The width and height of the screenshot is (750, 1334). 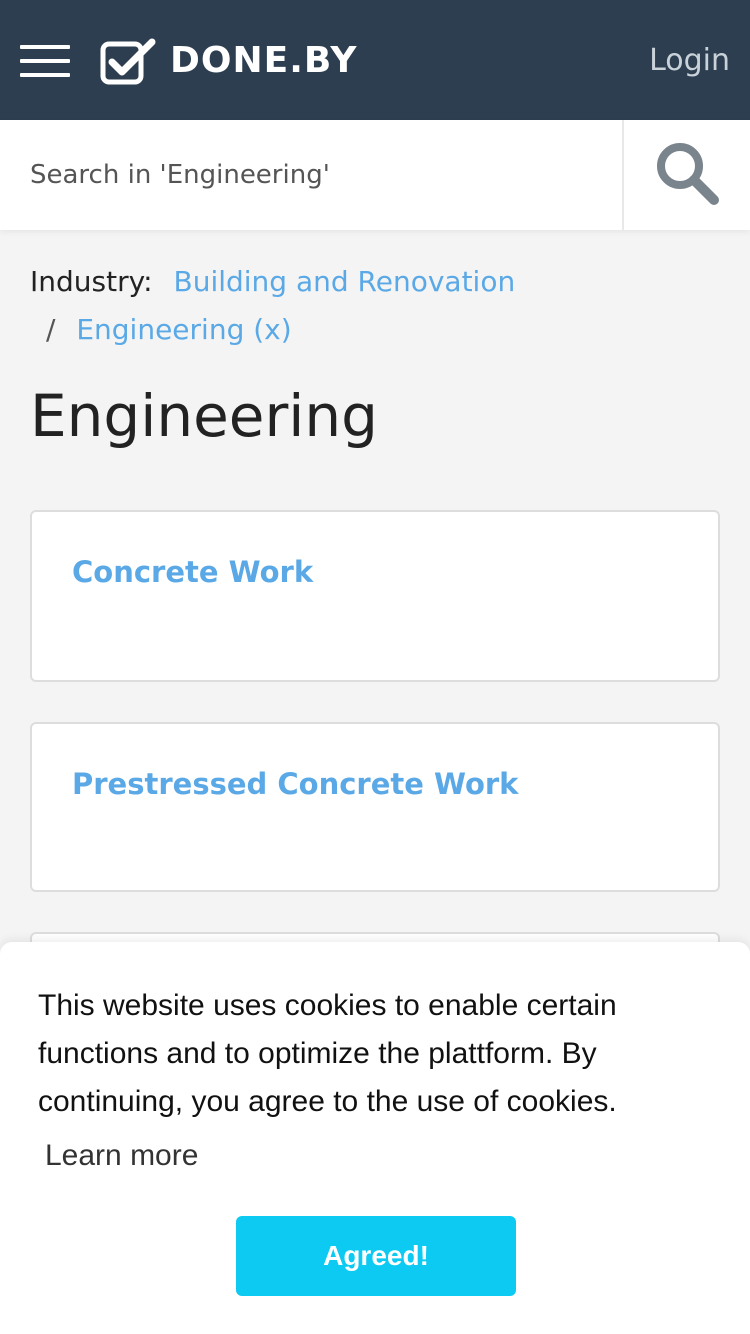 I want to click on cookie-agree-button: Agreed!, so click(x=376, y=1256).